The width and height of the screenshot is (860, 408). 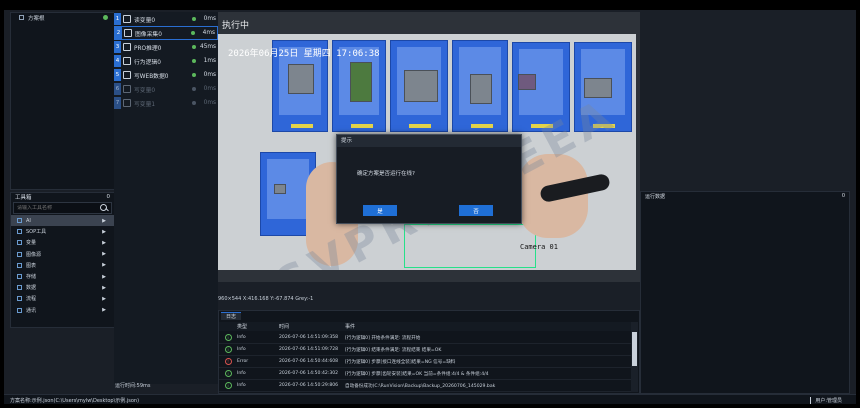 What do you see at coordinates (745, 292) in the screenshot?
I see `run-data-panel: 运行数据 0` at bounding box center [745, 292].